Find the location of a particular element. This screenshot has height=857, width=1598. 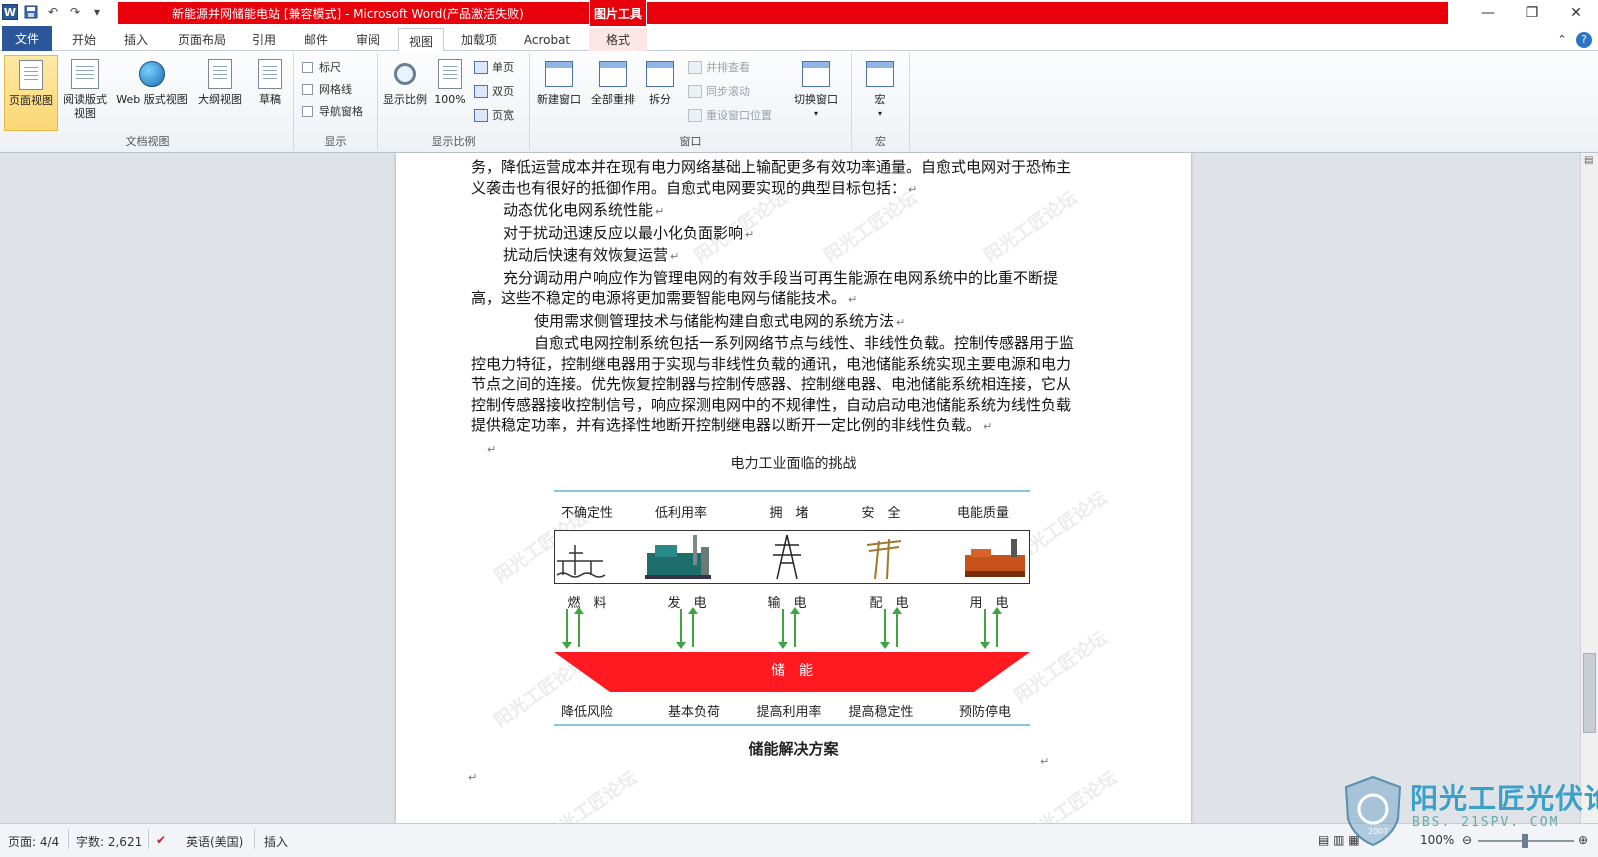

page-width-icon is located at coordinates (481, 115).